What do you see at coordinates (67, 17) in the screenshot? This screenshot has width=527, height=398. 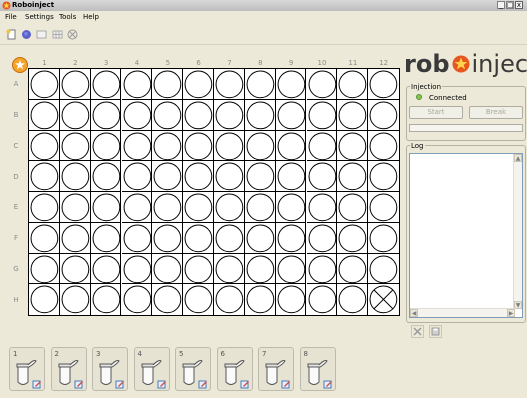 I see `menu-tools: Tools` at bounding box center [67, 17].